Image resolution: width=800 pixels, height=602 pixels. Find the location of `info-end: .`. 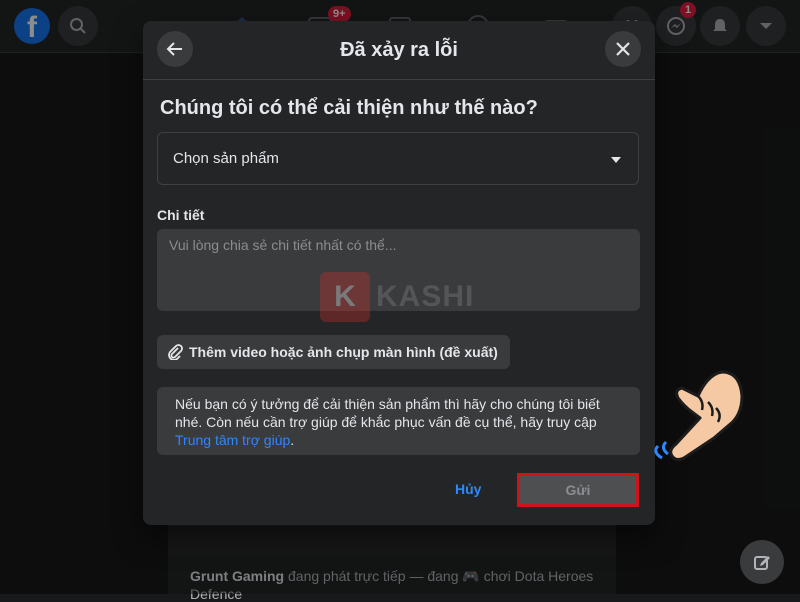

info-end: . is located at coordinates (292, 440).